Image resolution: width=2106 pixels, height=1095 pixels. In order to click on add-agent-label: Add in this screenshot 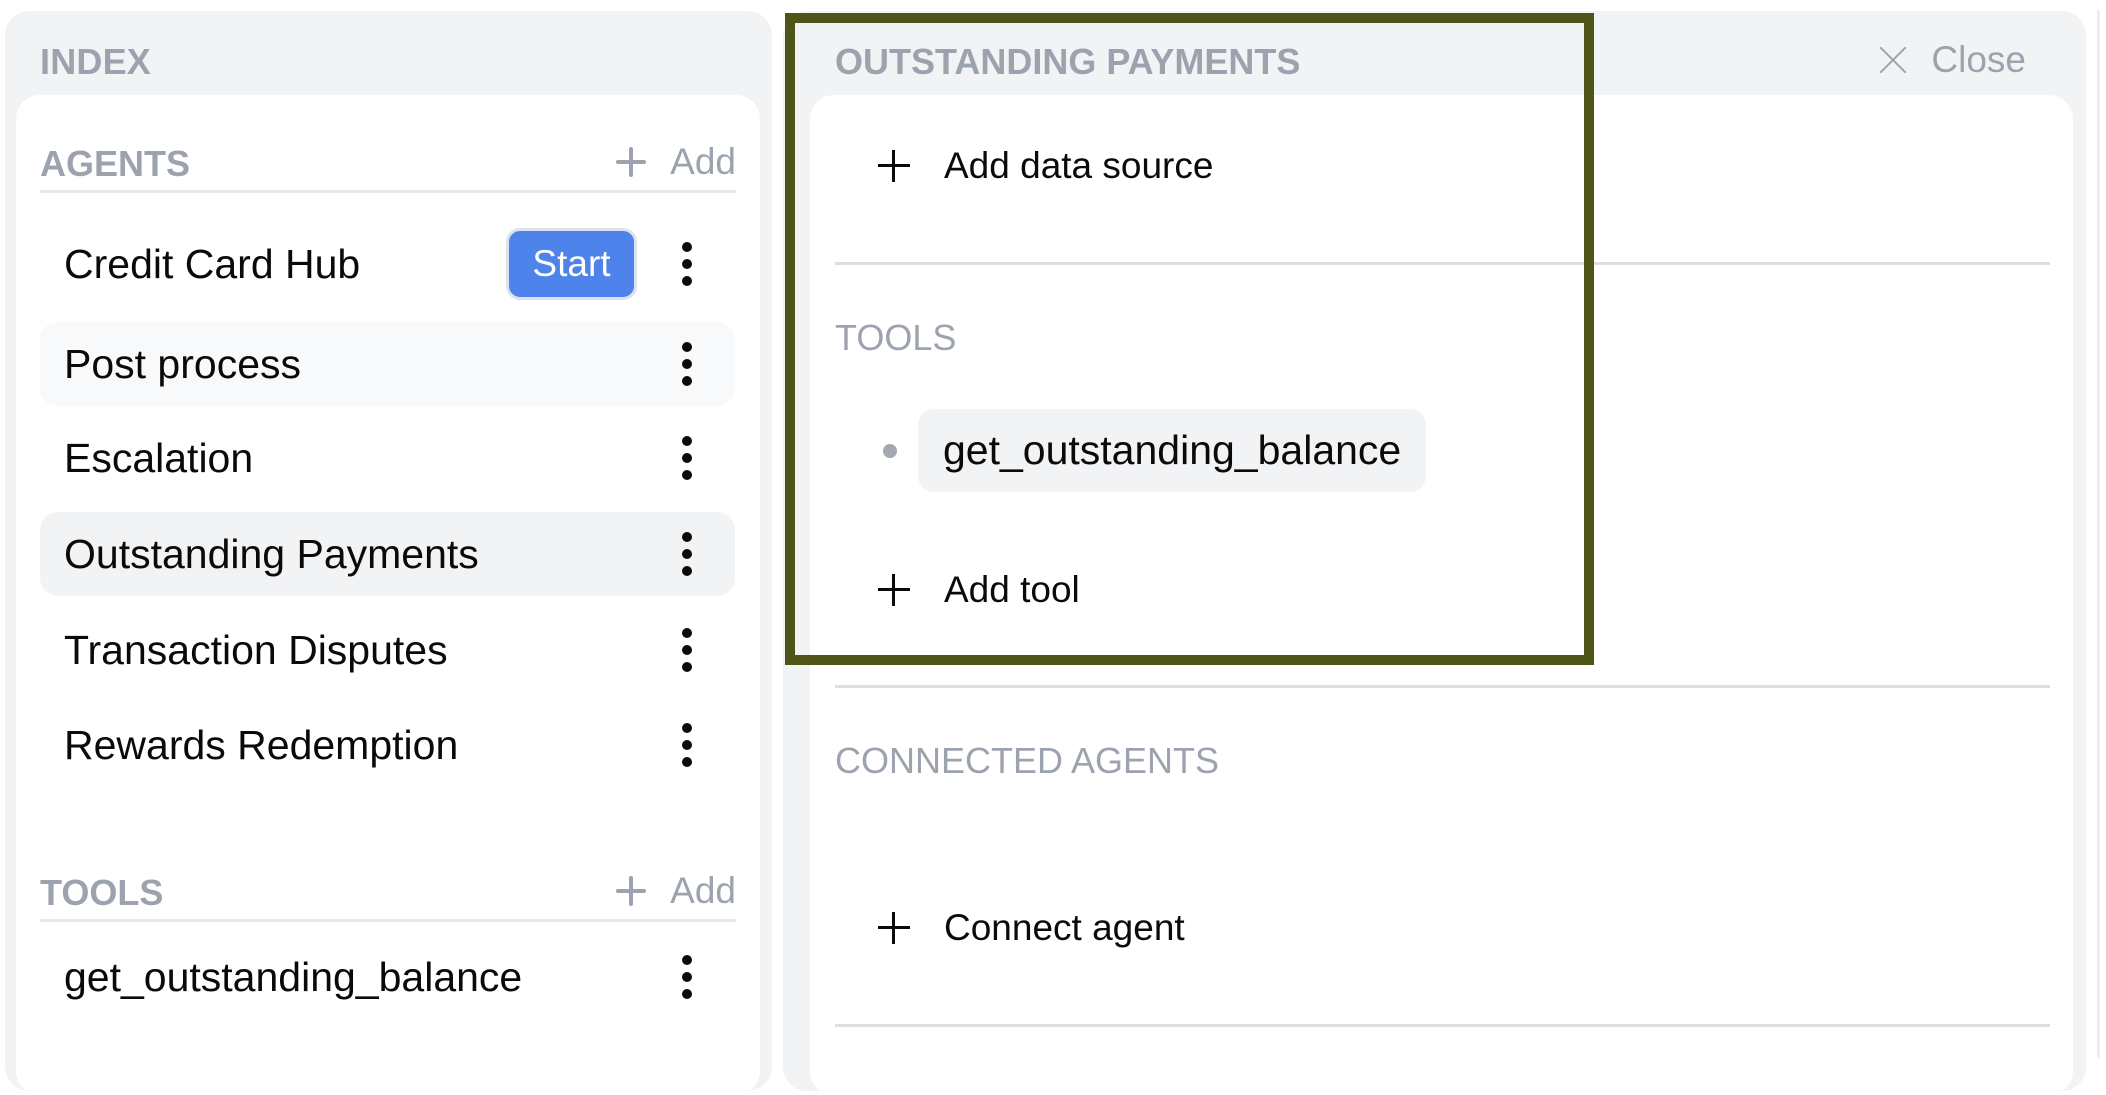, I will do `click(703, 161)`.